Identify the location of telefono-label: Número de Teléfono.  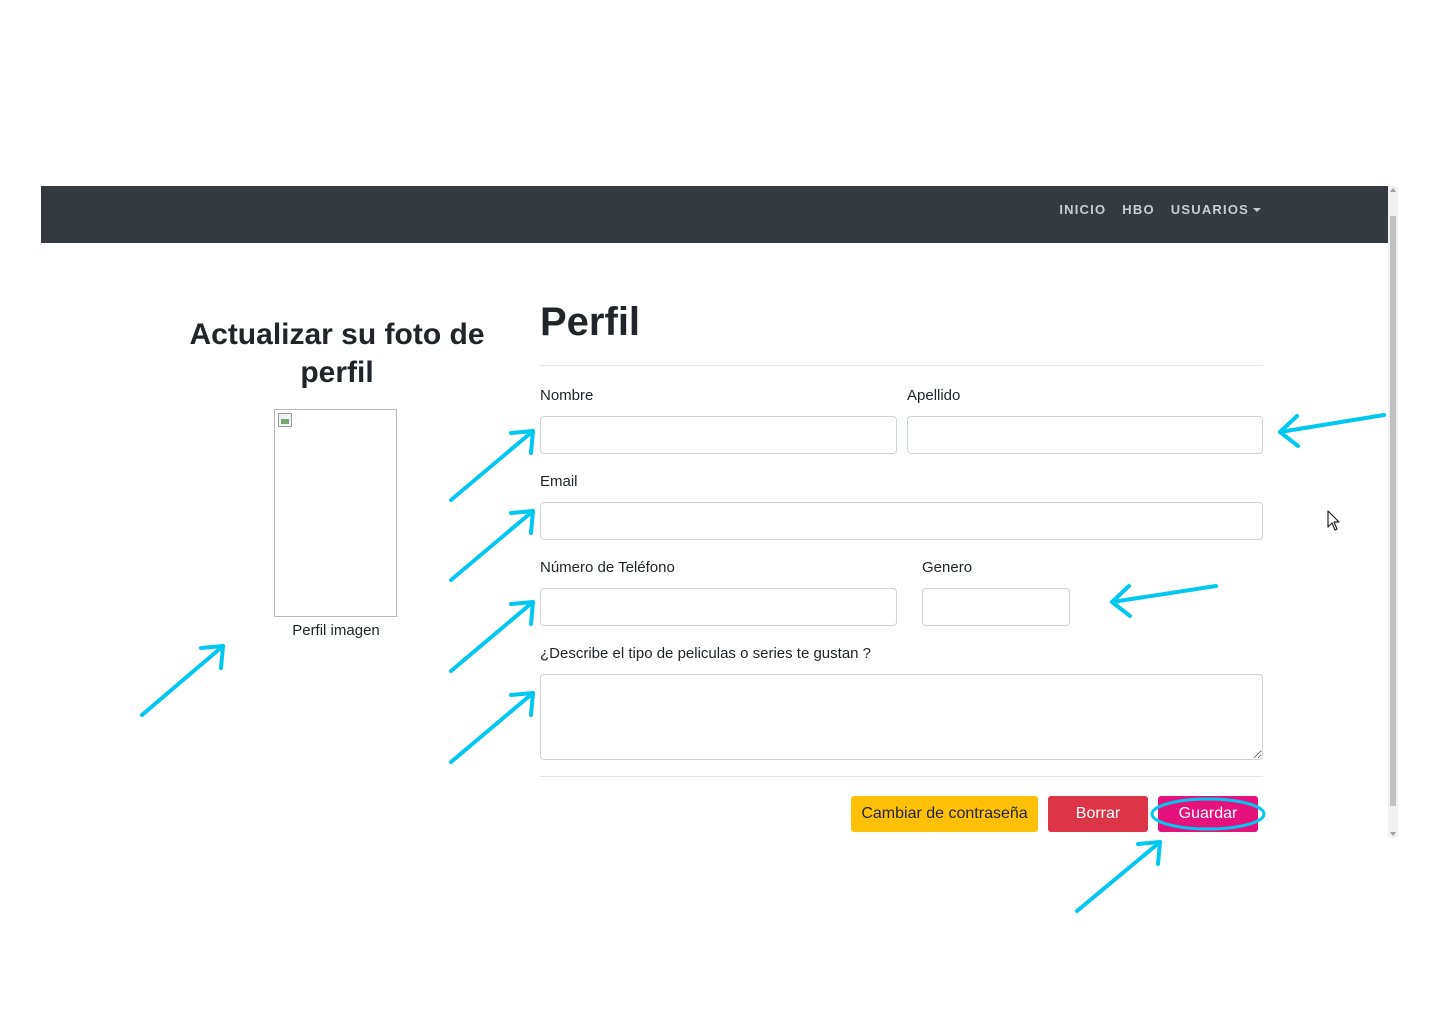
(607, 567).